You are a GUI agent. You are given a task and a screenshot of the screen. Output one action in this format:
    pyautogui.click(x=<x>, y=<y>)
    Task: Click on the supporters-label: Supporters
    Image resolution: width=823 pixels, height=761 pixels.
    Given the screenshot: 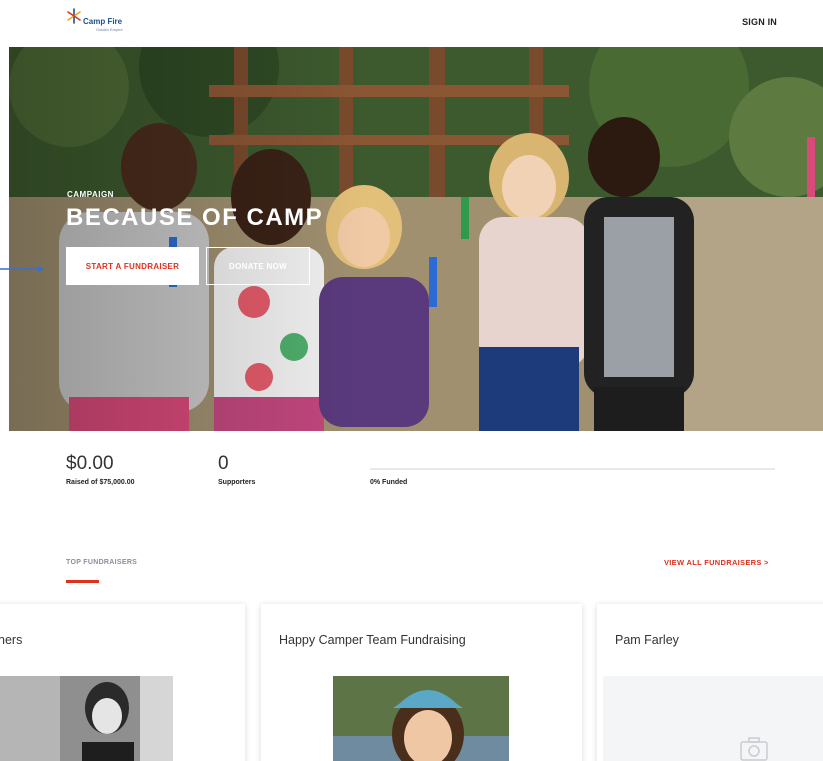 What is the action you would take?
    pyautogui.click(x=237, y=482)
    